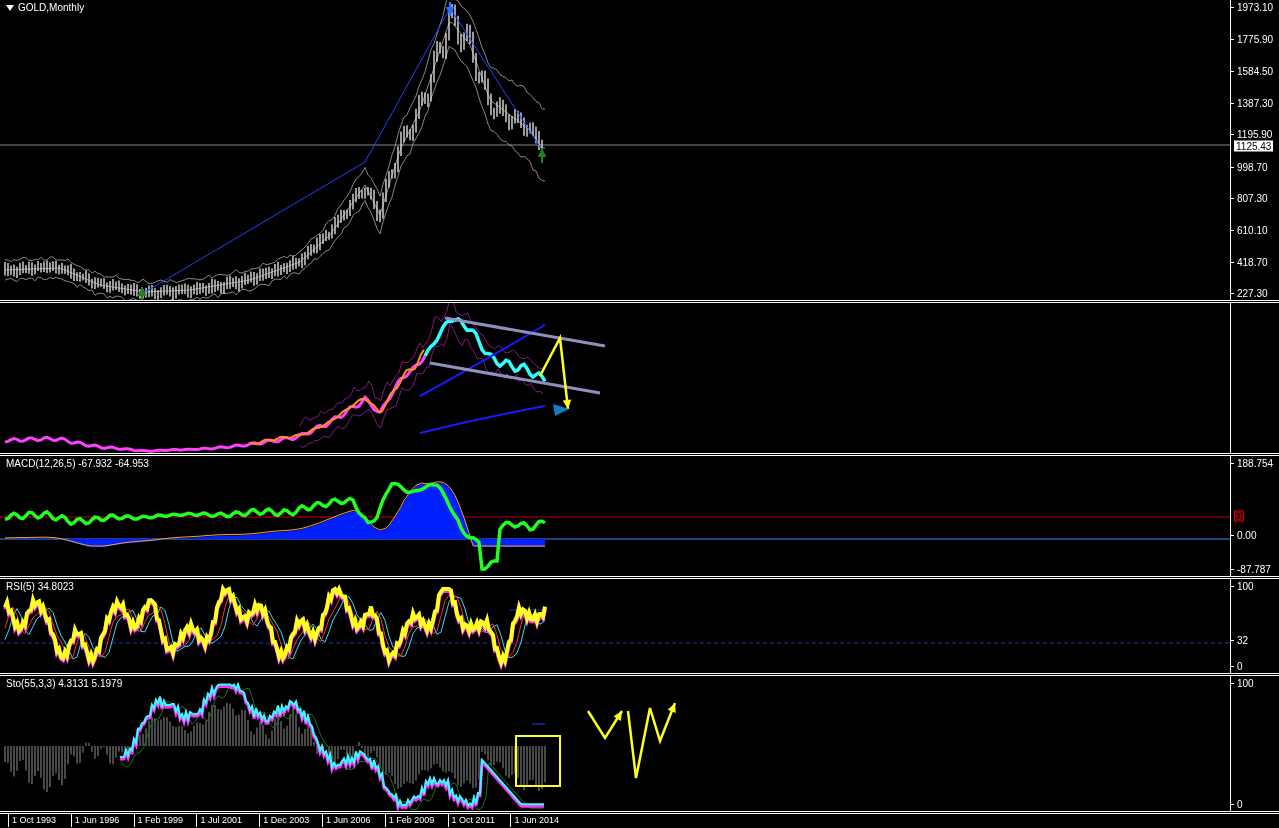 Image resolution: width=1279 pixels, height=828 pixels. Describe the element at coordinates (1255, 463) in the screenshot. I see `axis-value: 188.754` at that location.